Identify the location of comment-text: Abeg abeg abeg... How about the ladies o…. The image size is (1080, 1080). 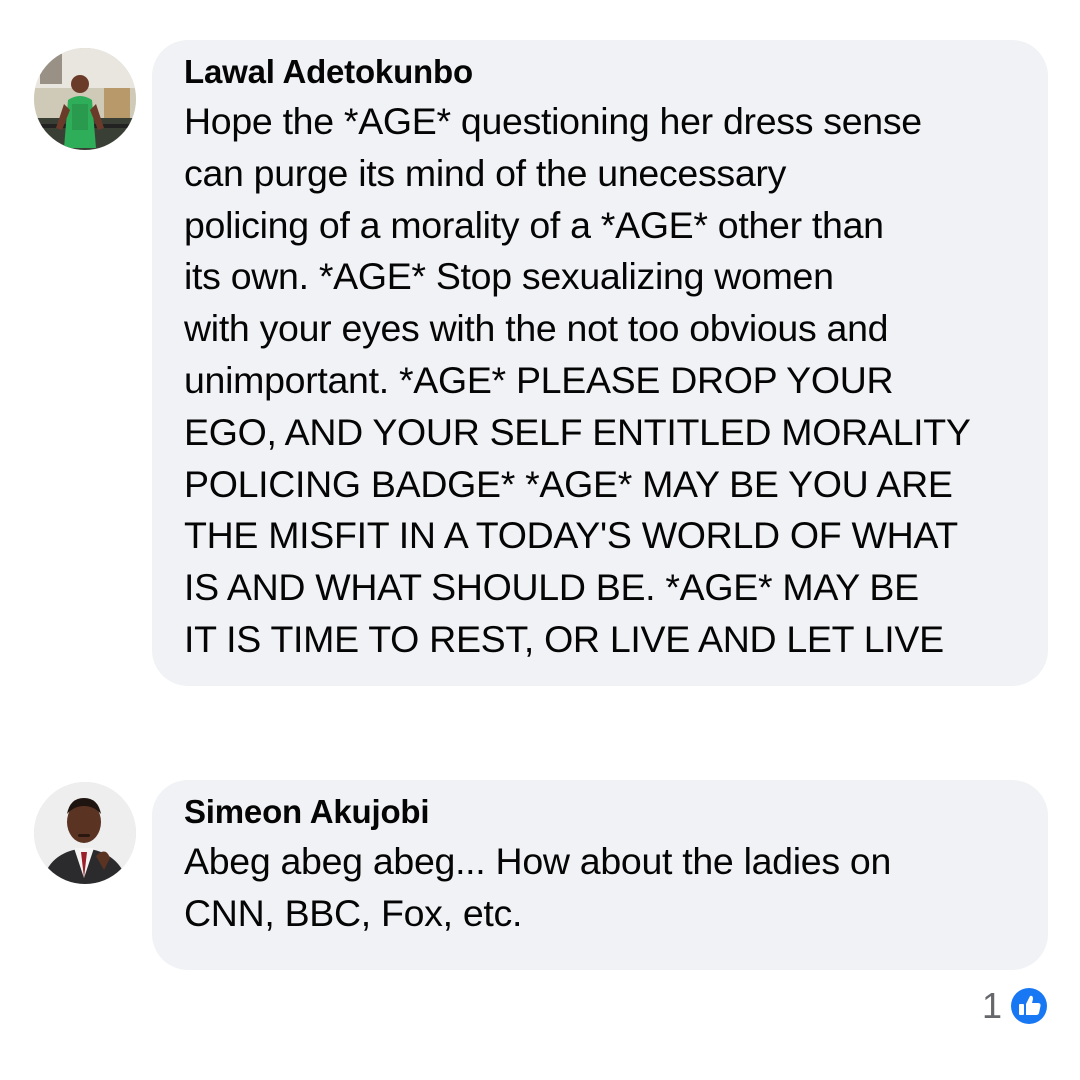
(537, 887).